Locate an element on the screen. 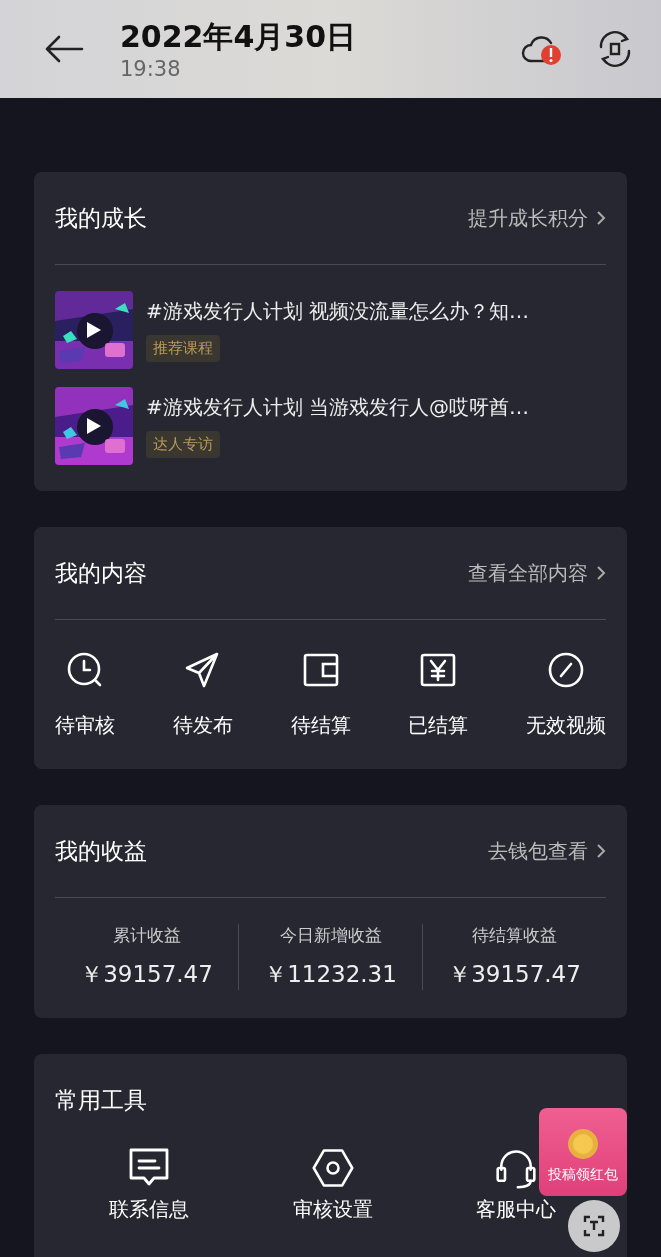 Image resolution: width=661 pixels, height=1257 pixels. scan-icon is located at coordinates (594, 1226).